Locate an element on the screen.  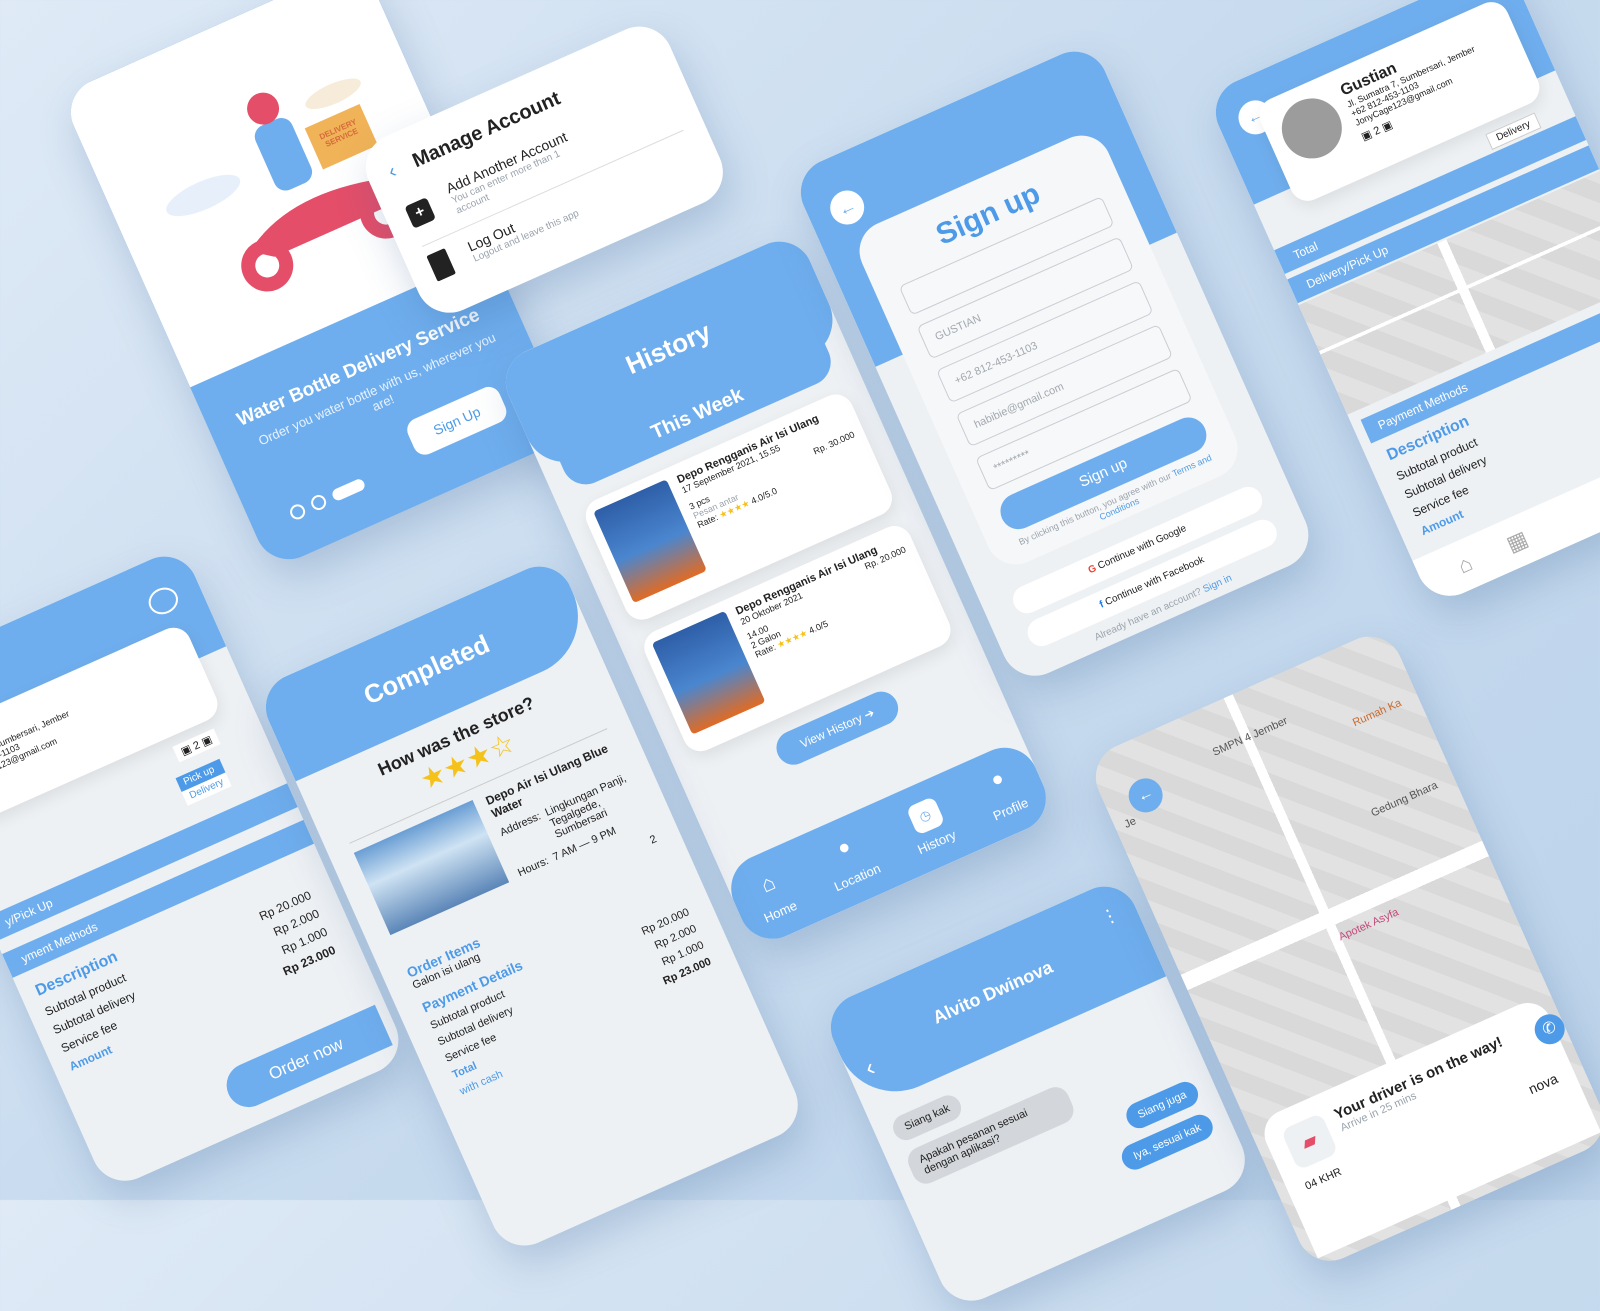
map-label: Gedung Bhara is located at coordinates (1404, 799).